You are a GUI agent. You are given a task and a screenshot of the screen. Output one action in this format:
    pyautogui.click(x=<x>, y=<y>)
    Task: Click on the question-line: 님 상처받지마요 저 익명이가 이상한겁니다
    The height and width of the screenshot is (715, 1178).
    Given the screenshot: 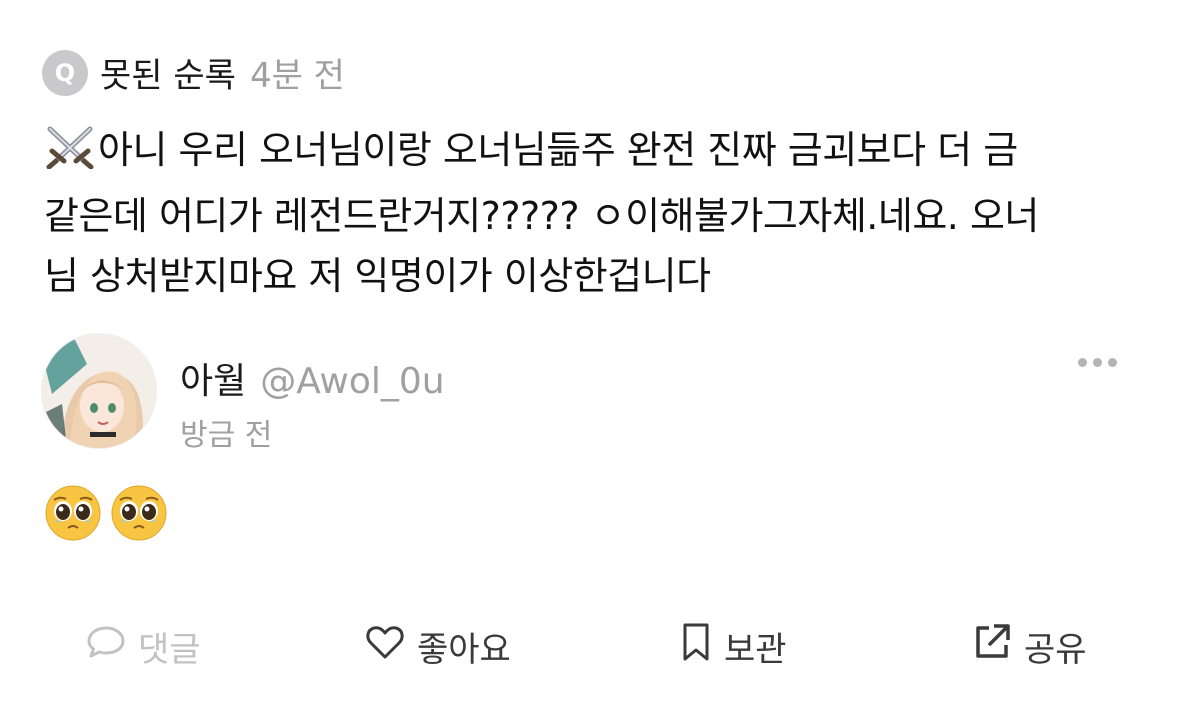 What is the action you would take?
    pyautogui.click(x=594, y=276)
    